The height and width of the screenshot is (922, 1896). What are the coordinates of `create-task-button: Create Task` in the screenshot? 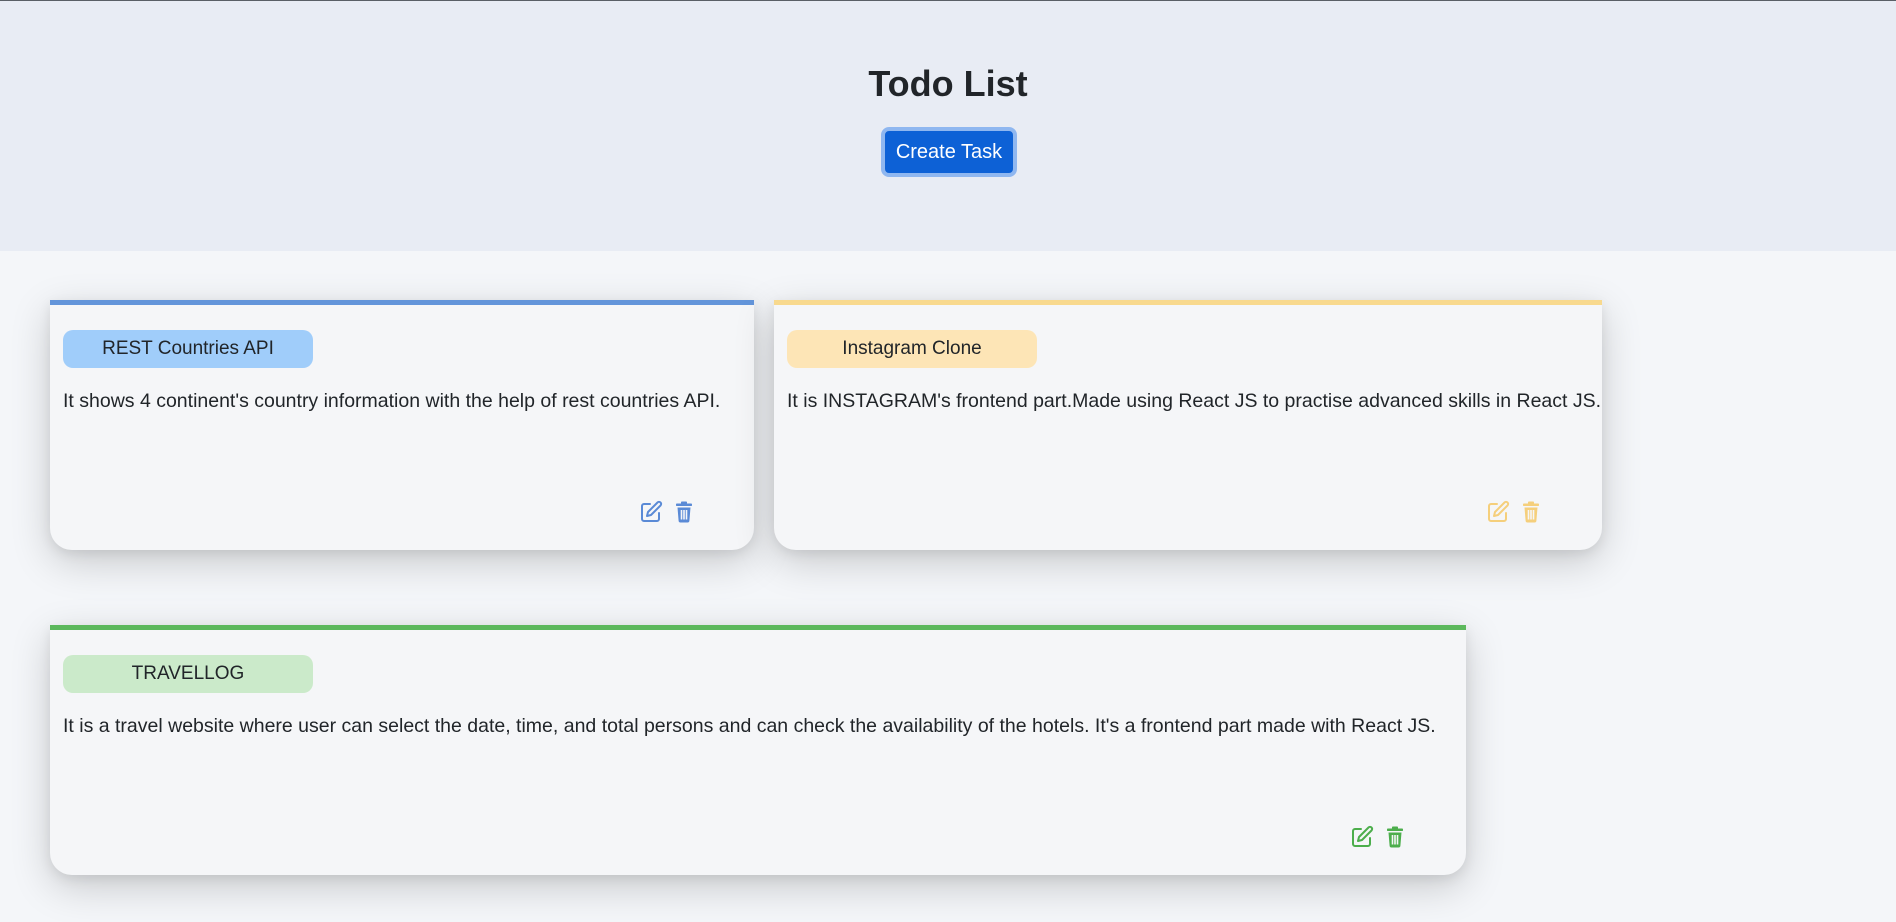 It's located at (949, 152).